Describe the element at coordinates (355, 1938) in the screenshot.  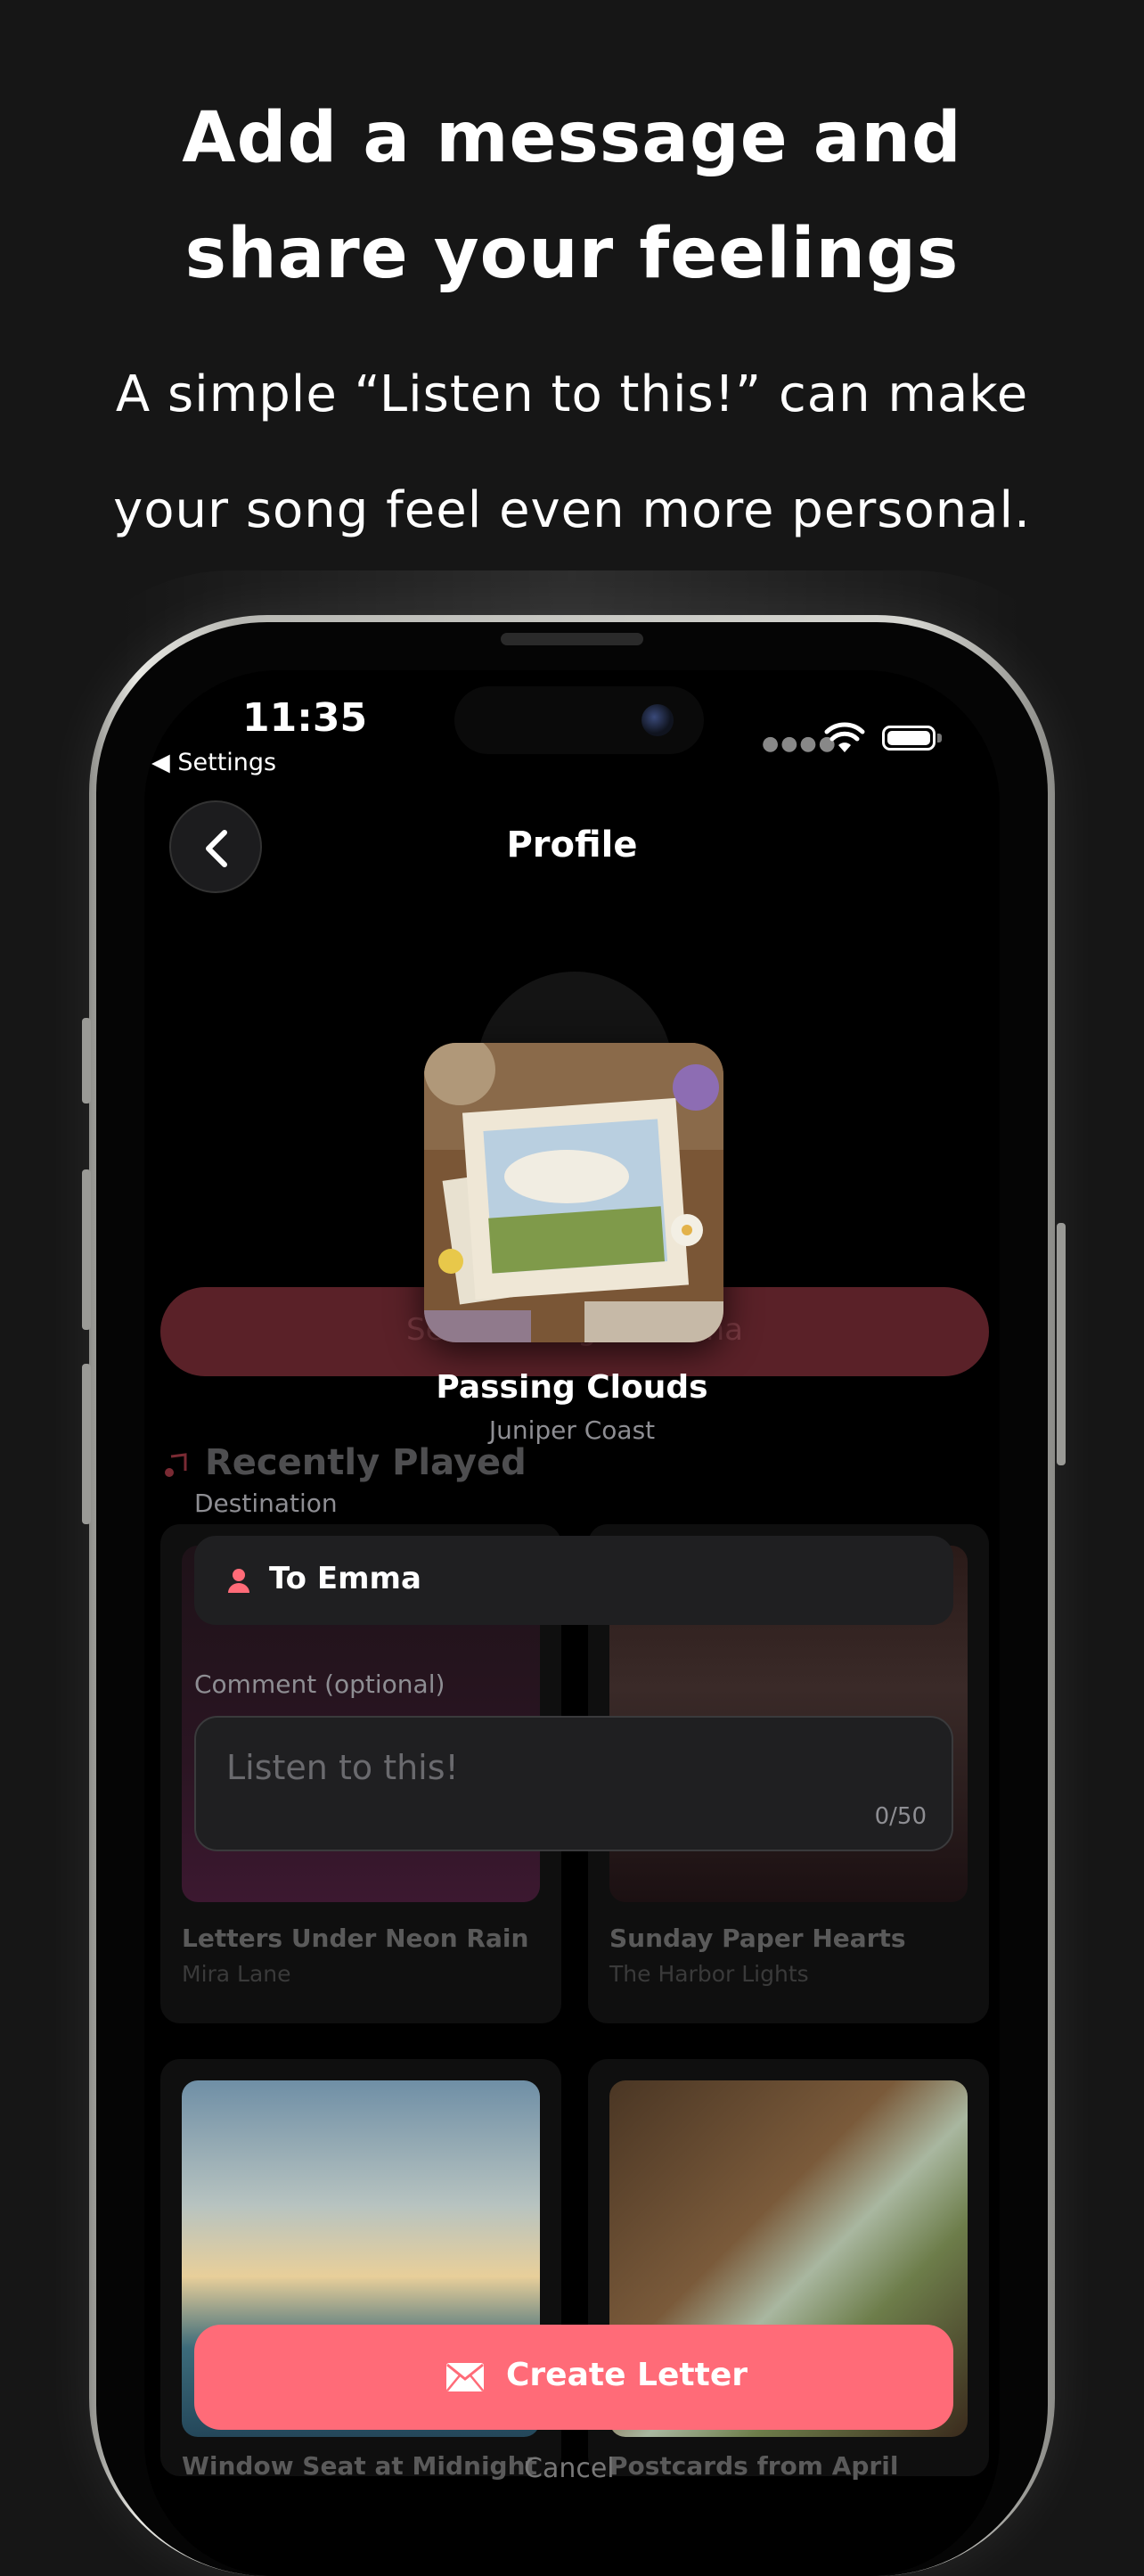
I see `card-title: Letters Under Neon Rain` at that location.